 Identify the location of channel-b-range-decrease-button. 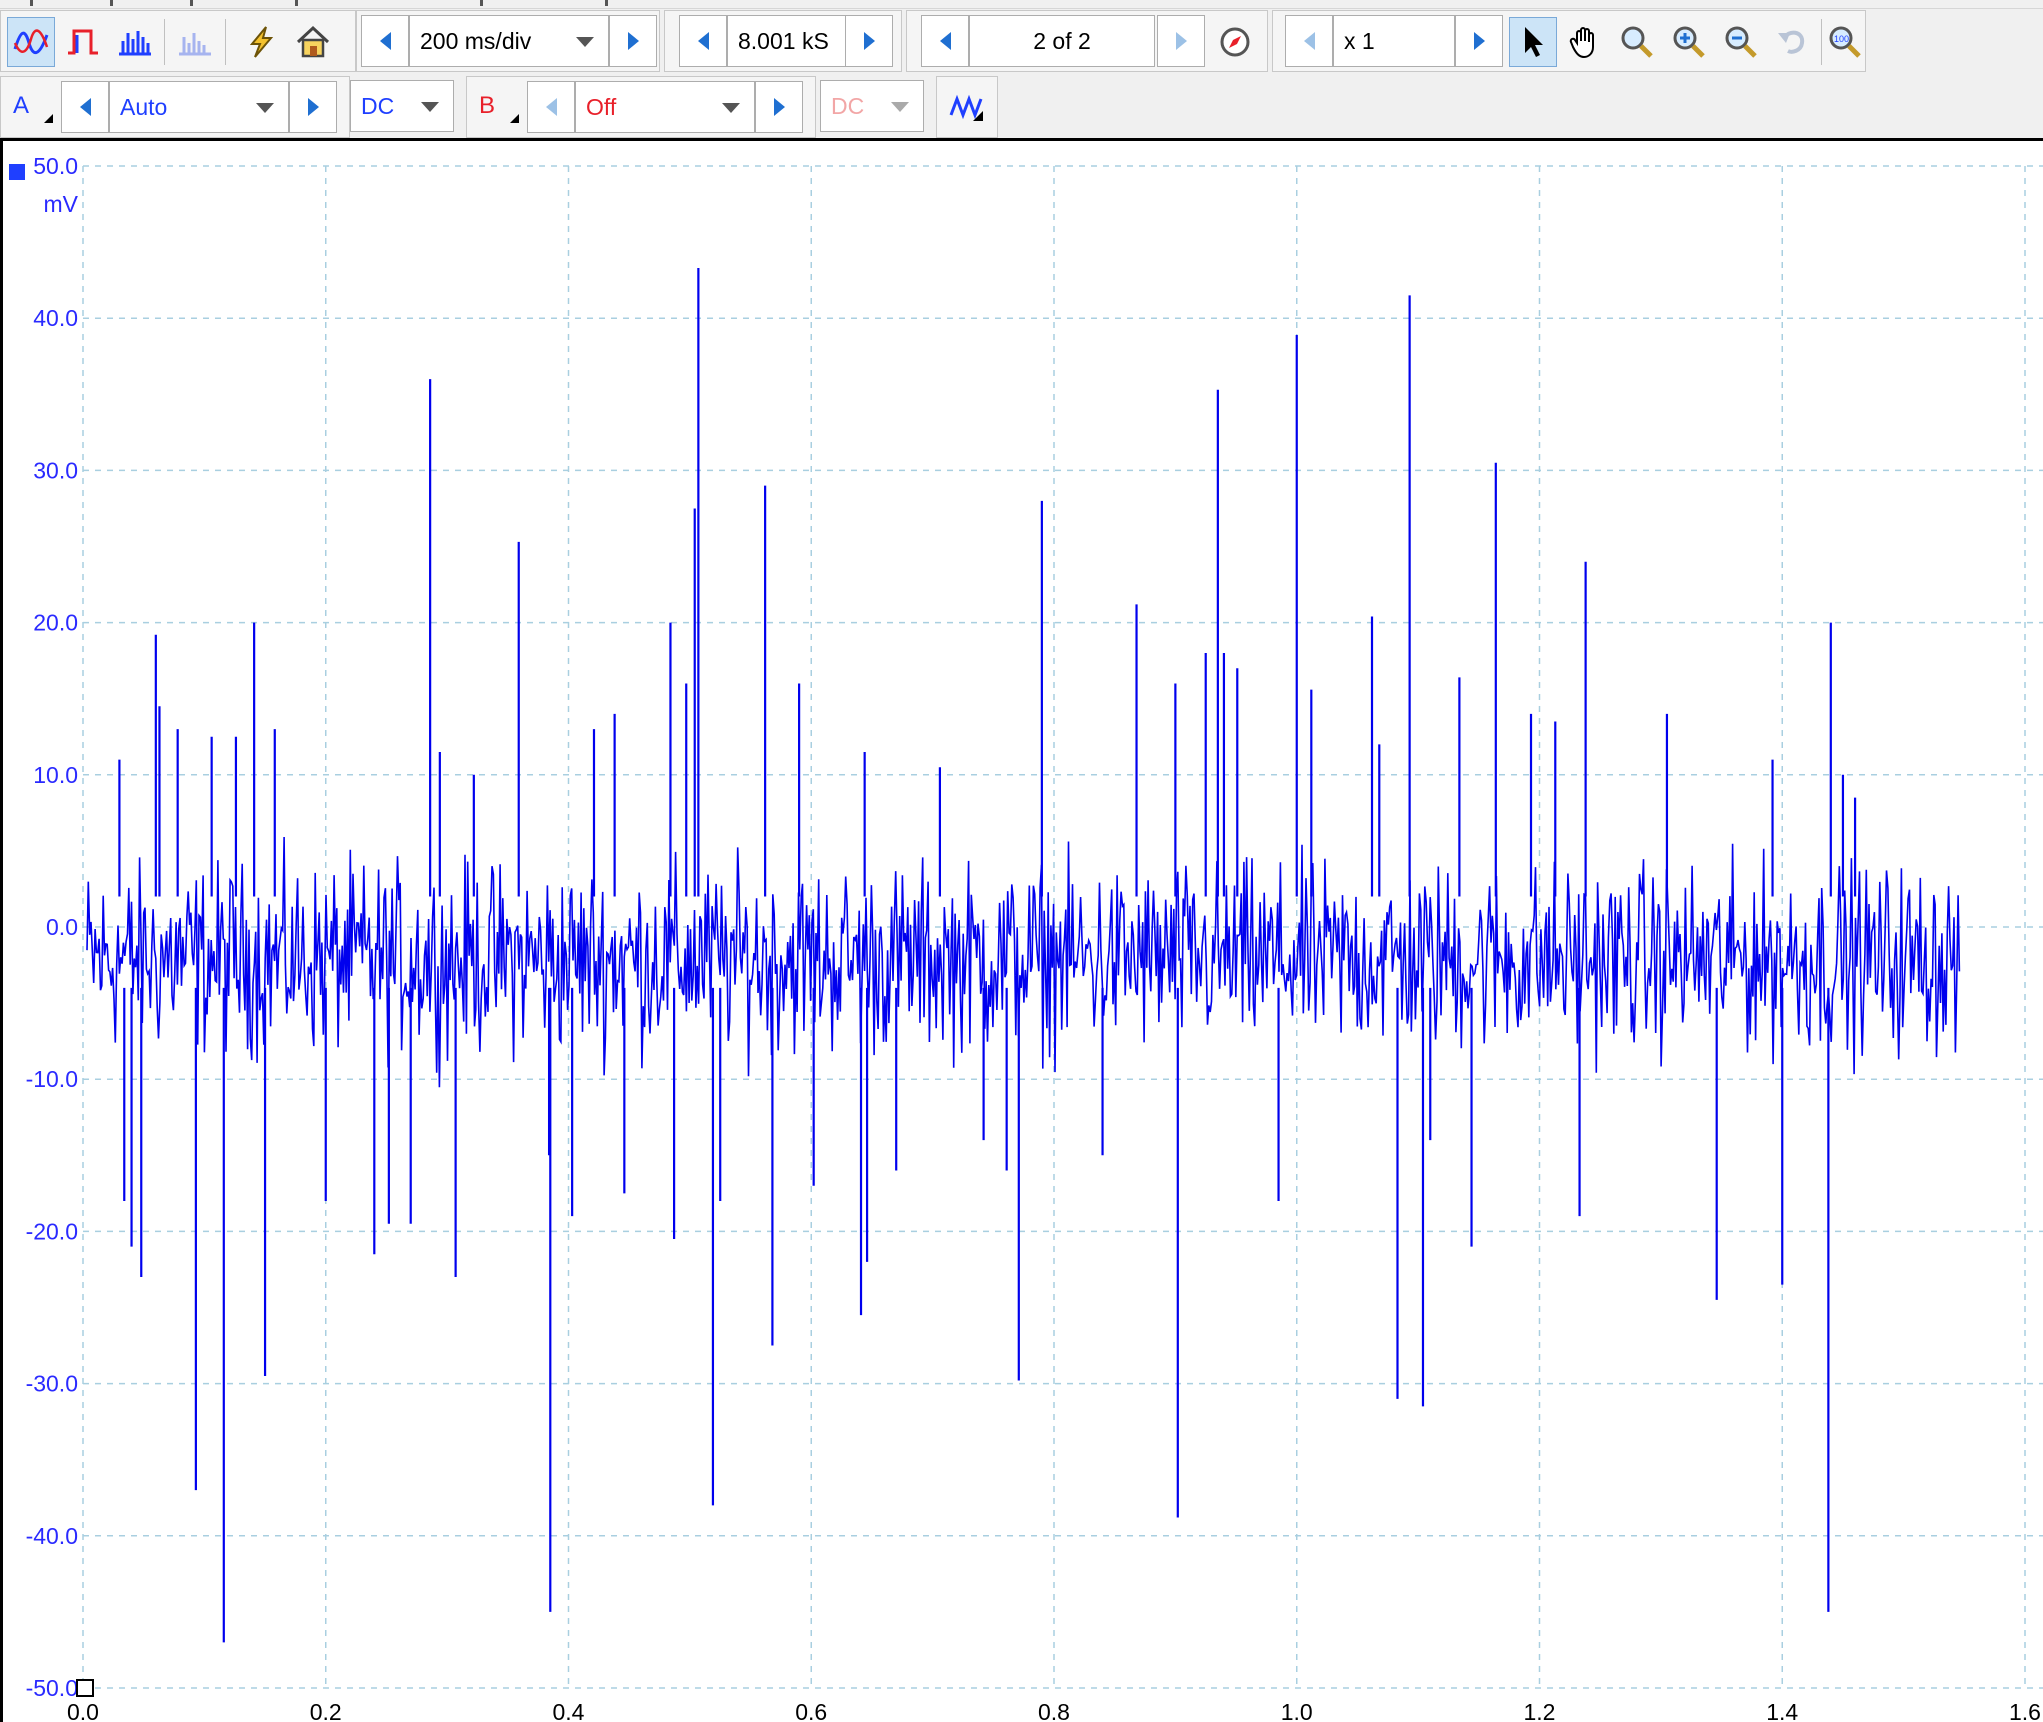
(551, 107).